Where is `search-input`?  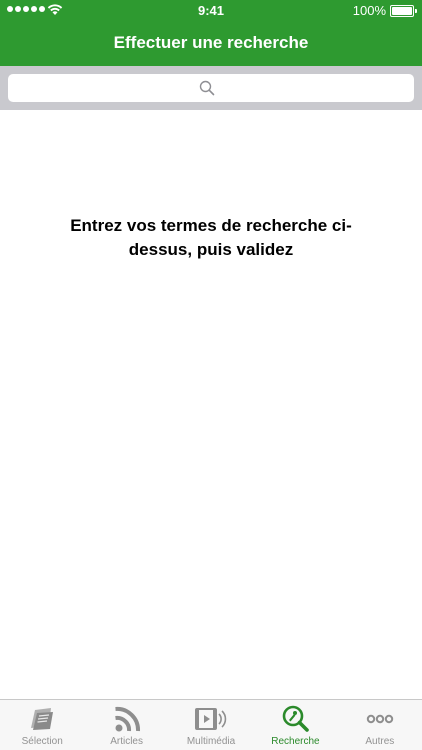
search-input is located at coordinates (211, 88).